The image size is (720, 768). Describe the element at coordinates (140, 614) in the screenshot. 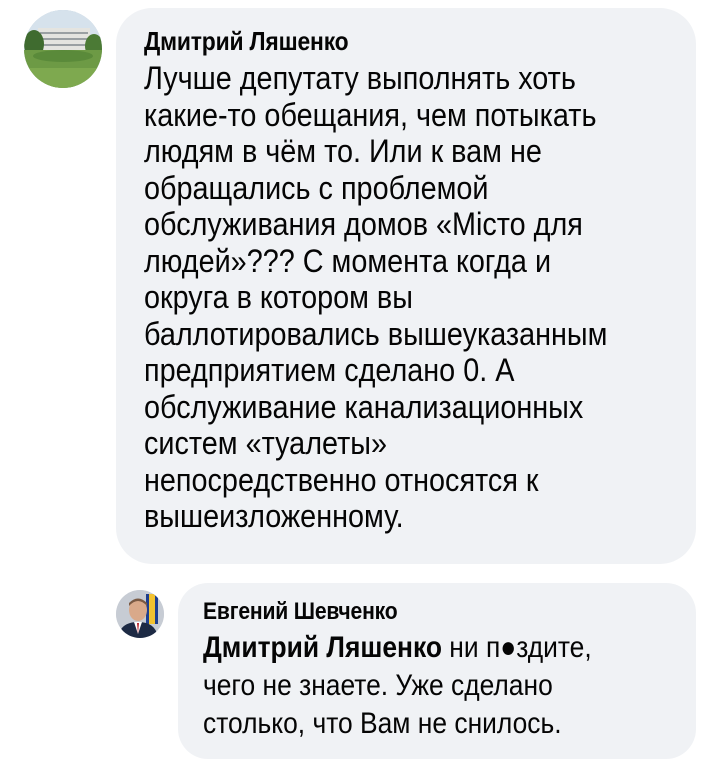

I see `profile-photo-man-suit-icon` at that location.